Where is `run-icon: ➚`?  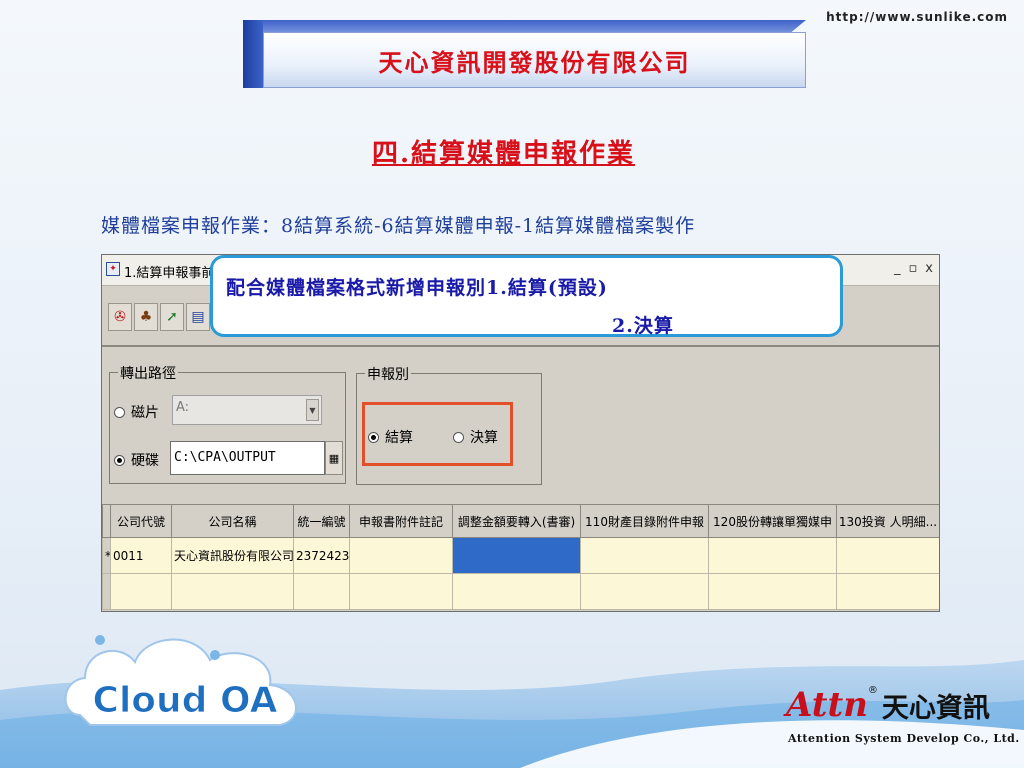
run-icon: ➚ is located at coordinates (172, 317).